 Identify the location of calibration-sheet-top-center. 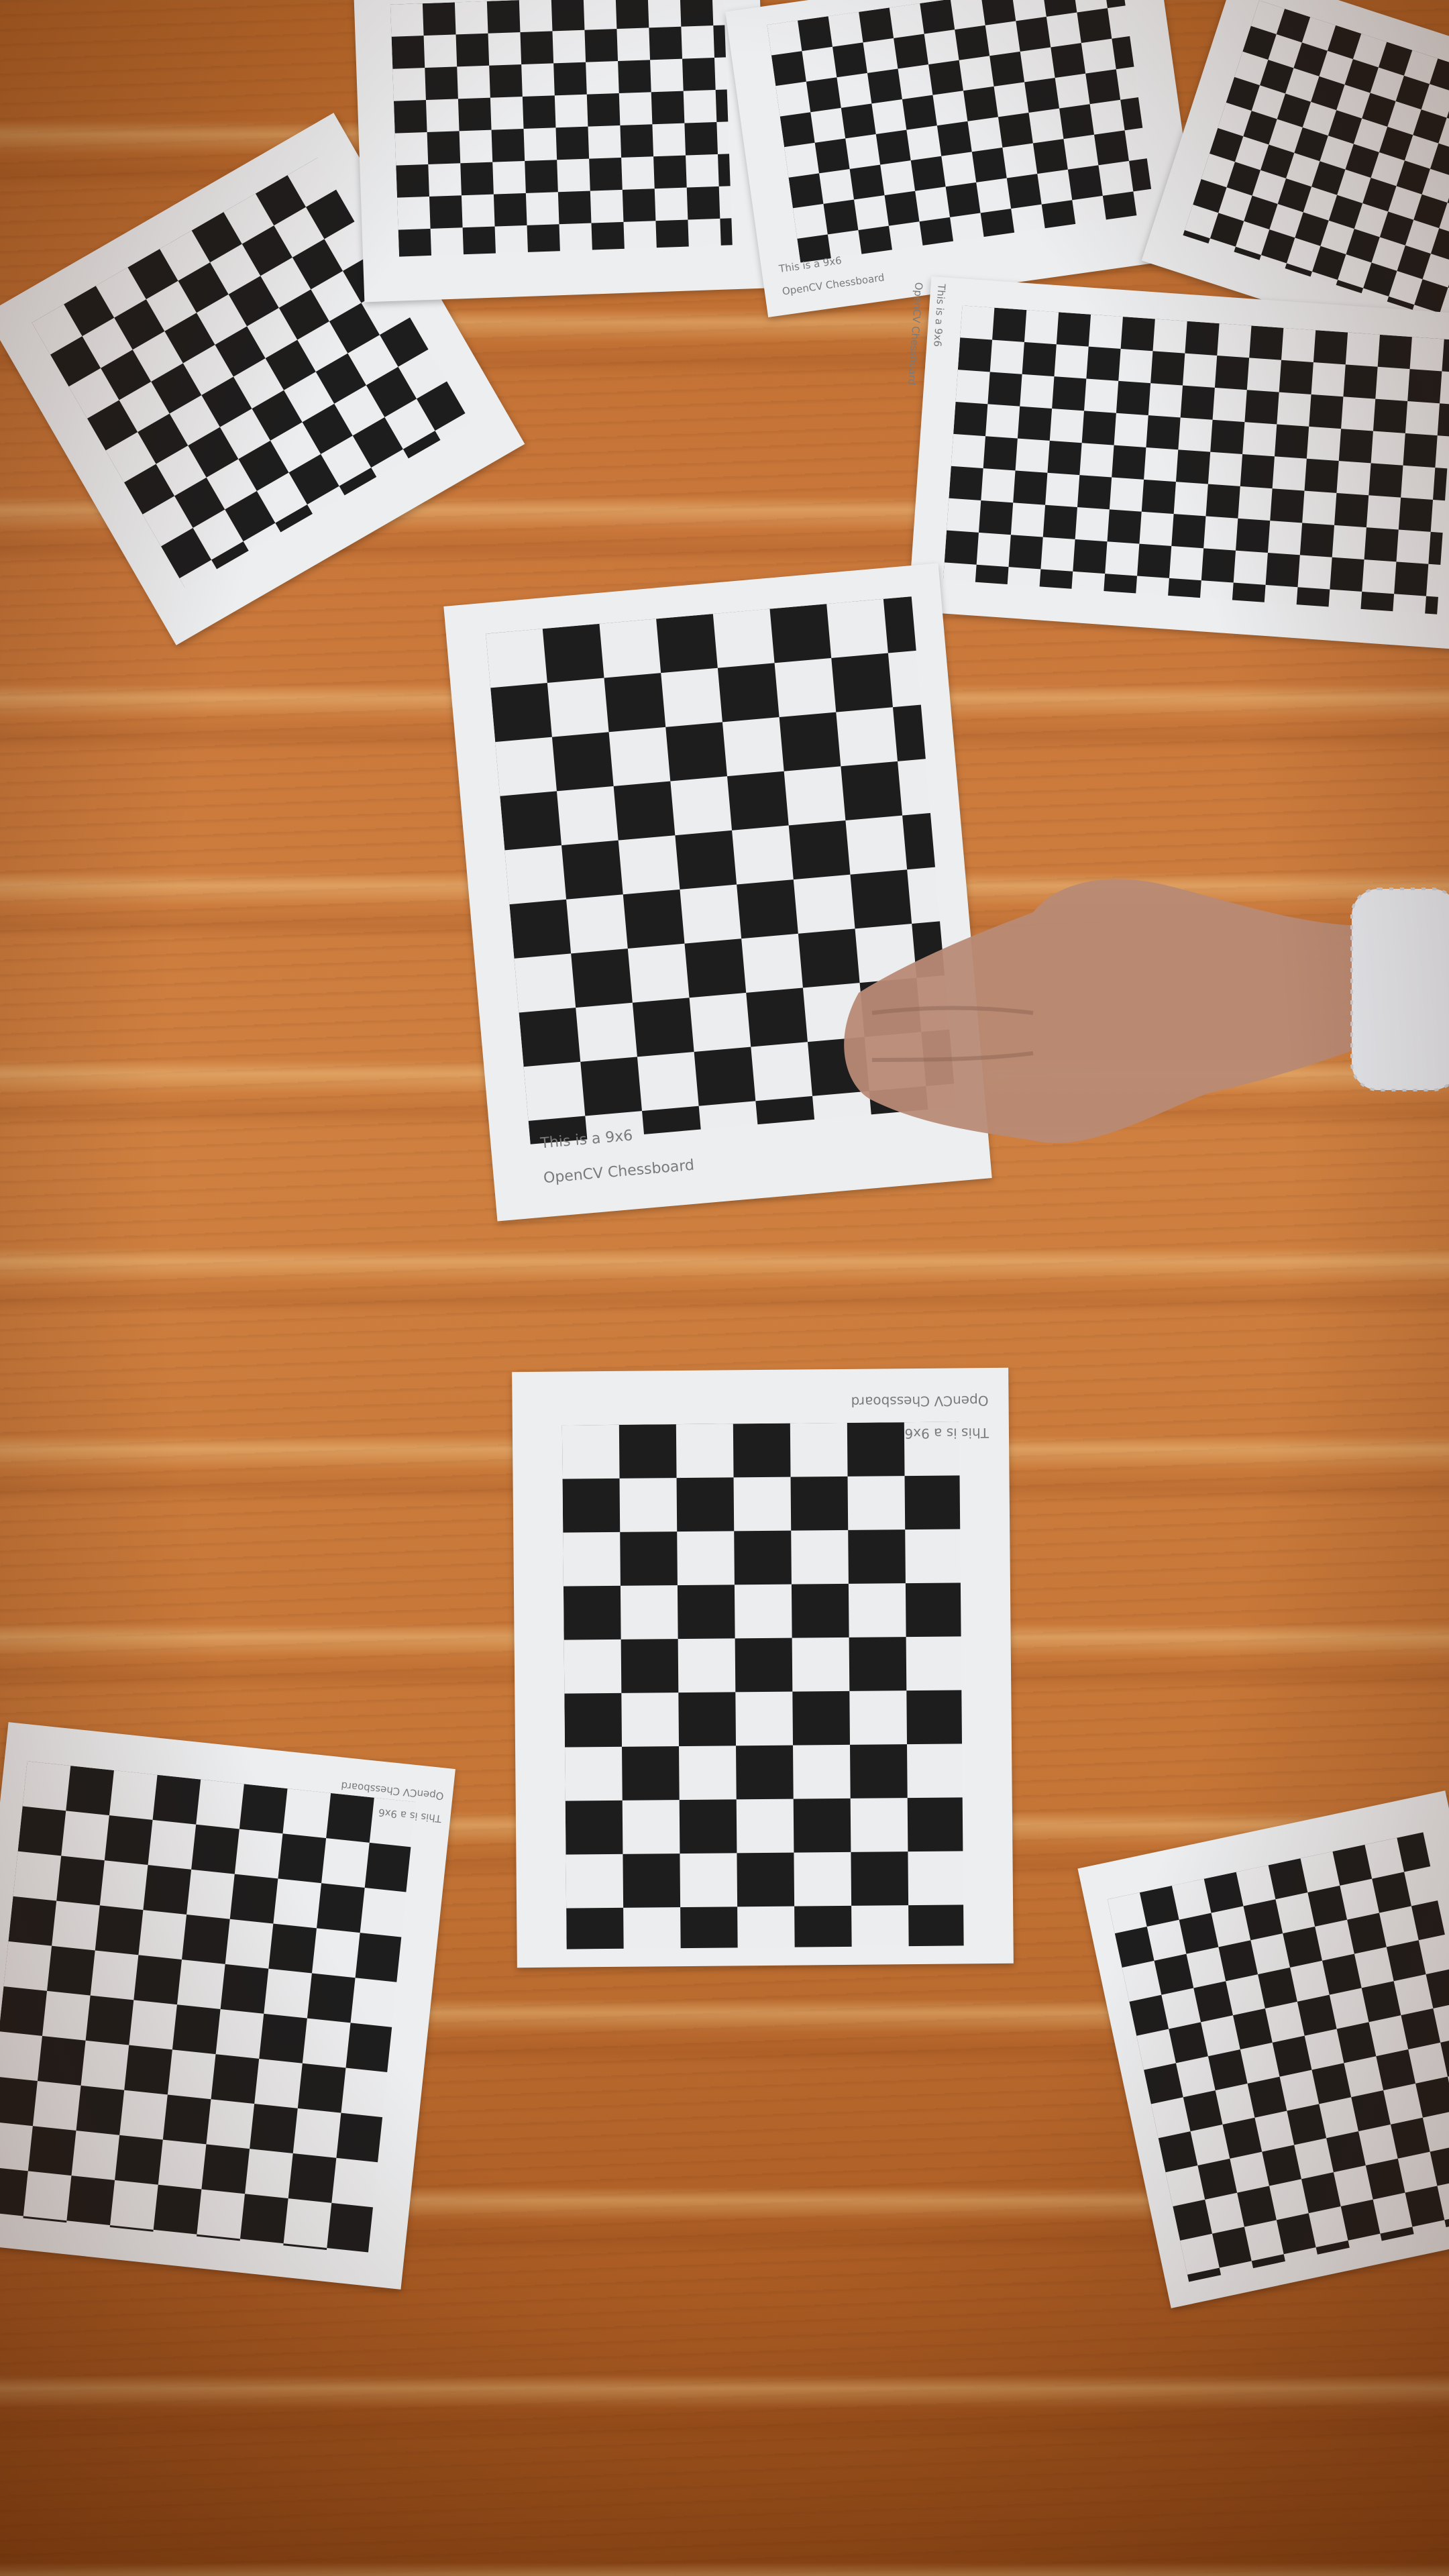
(562, 151).